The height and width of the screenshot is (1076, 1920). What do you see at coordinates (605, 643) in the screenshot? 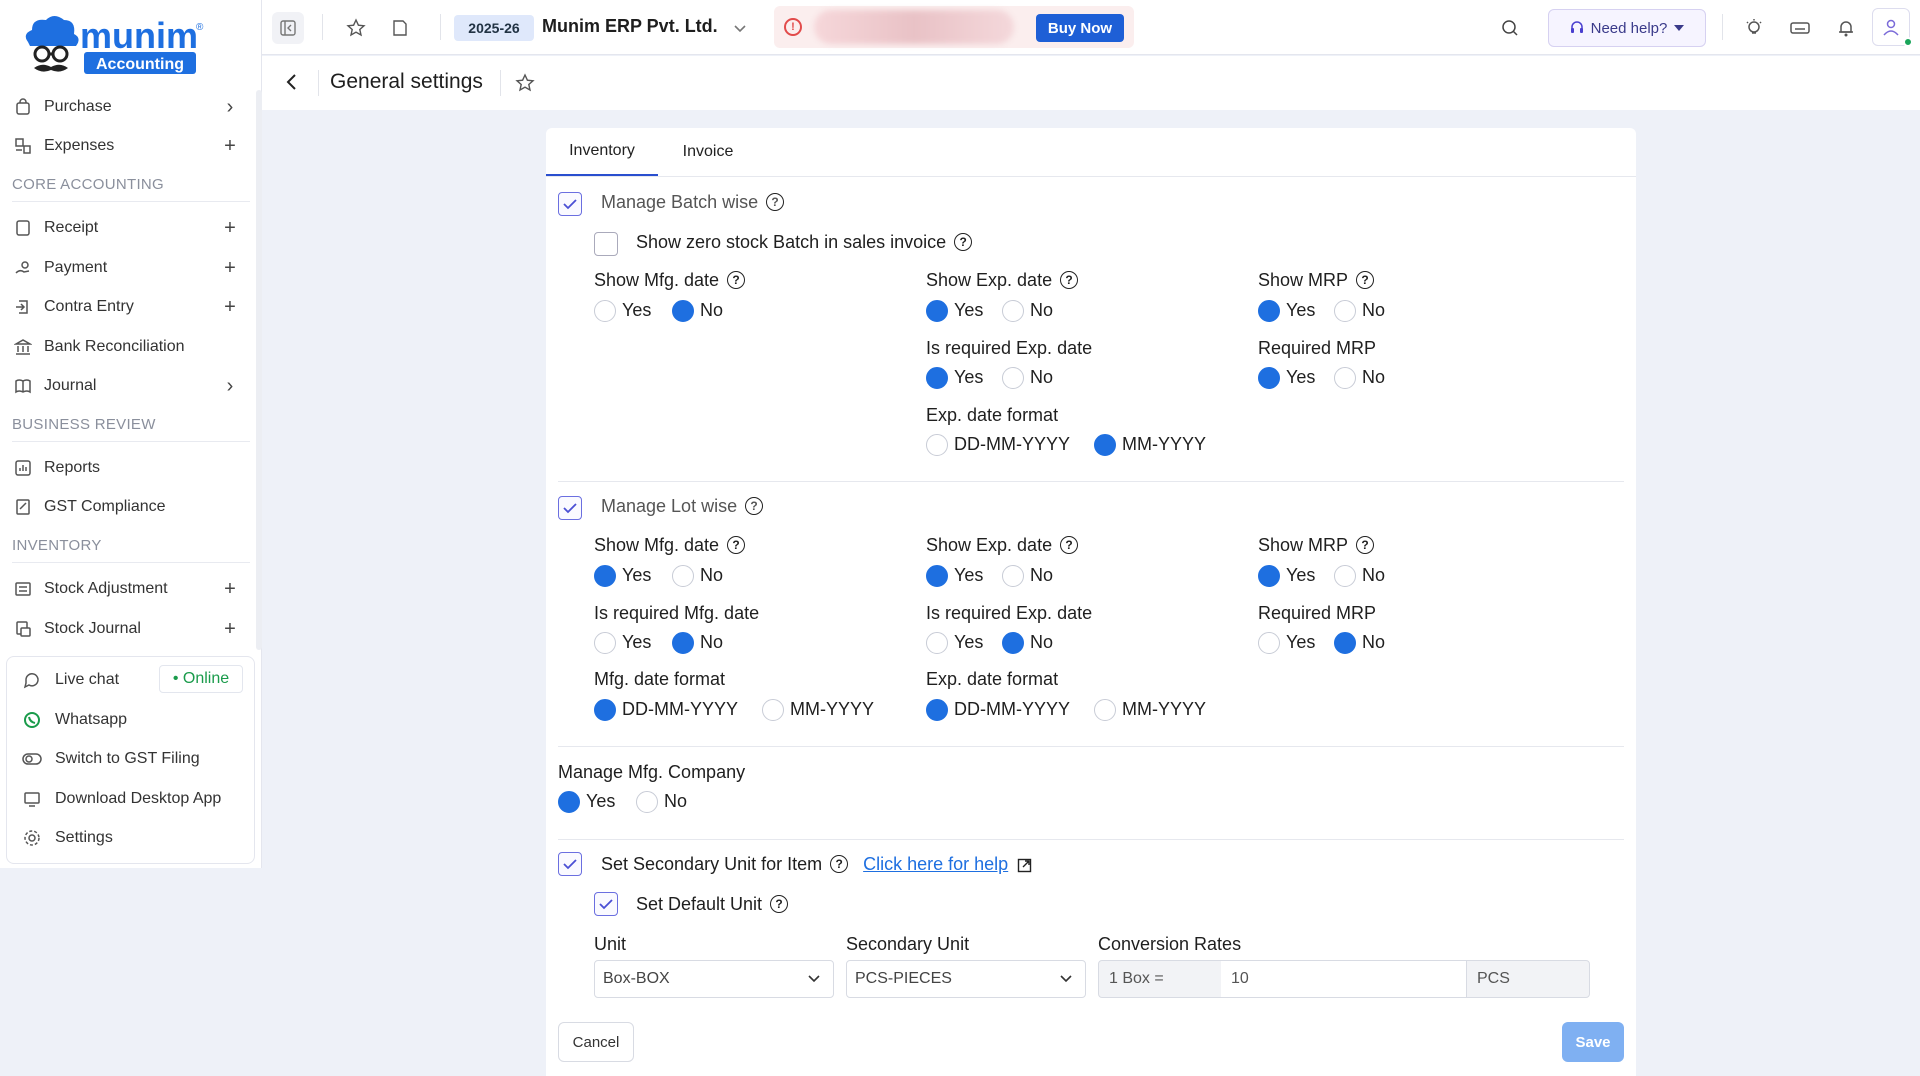
I see `lot-req-mfg-yes-radio` at bounding box center [605, 643].